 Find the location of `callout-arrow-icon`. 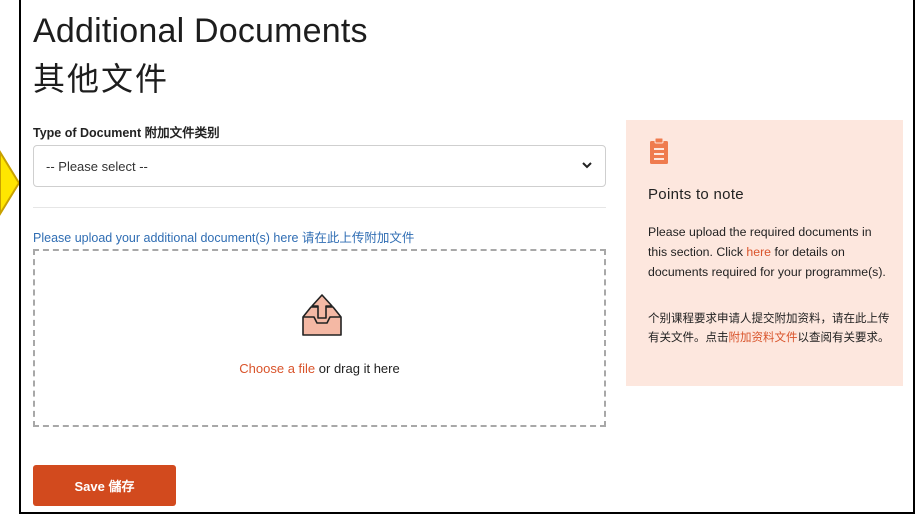

callout-arrow-icon is located at coordinates (10, 183).